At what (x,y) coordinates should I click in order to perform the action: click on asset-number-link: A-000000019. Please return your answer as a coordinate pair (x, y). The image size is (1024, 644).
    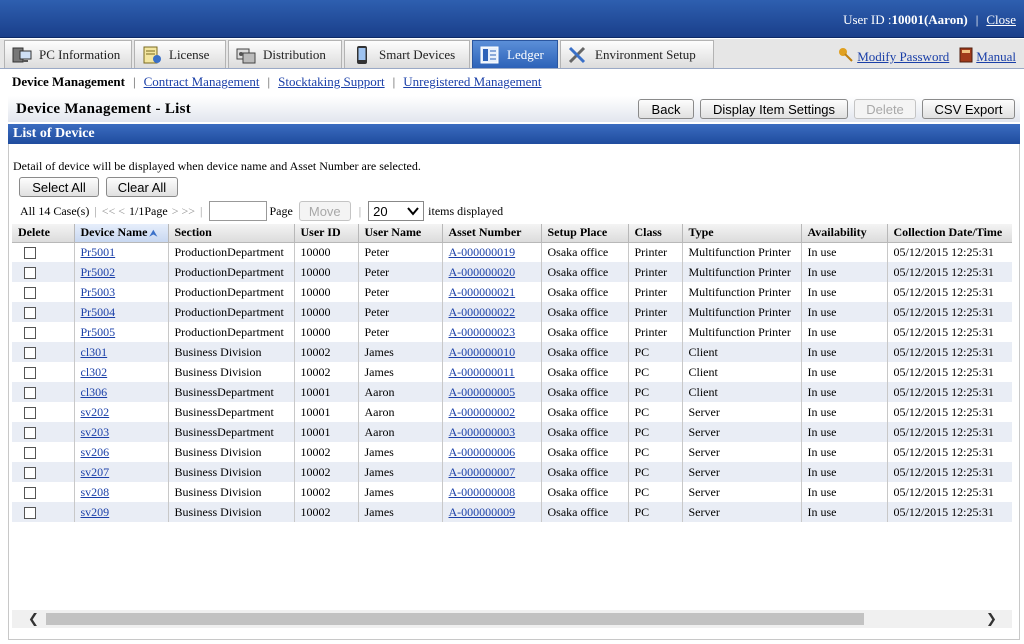
    Looking at the image, I should click on (482, 252).